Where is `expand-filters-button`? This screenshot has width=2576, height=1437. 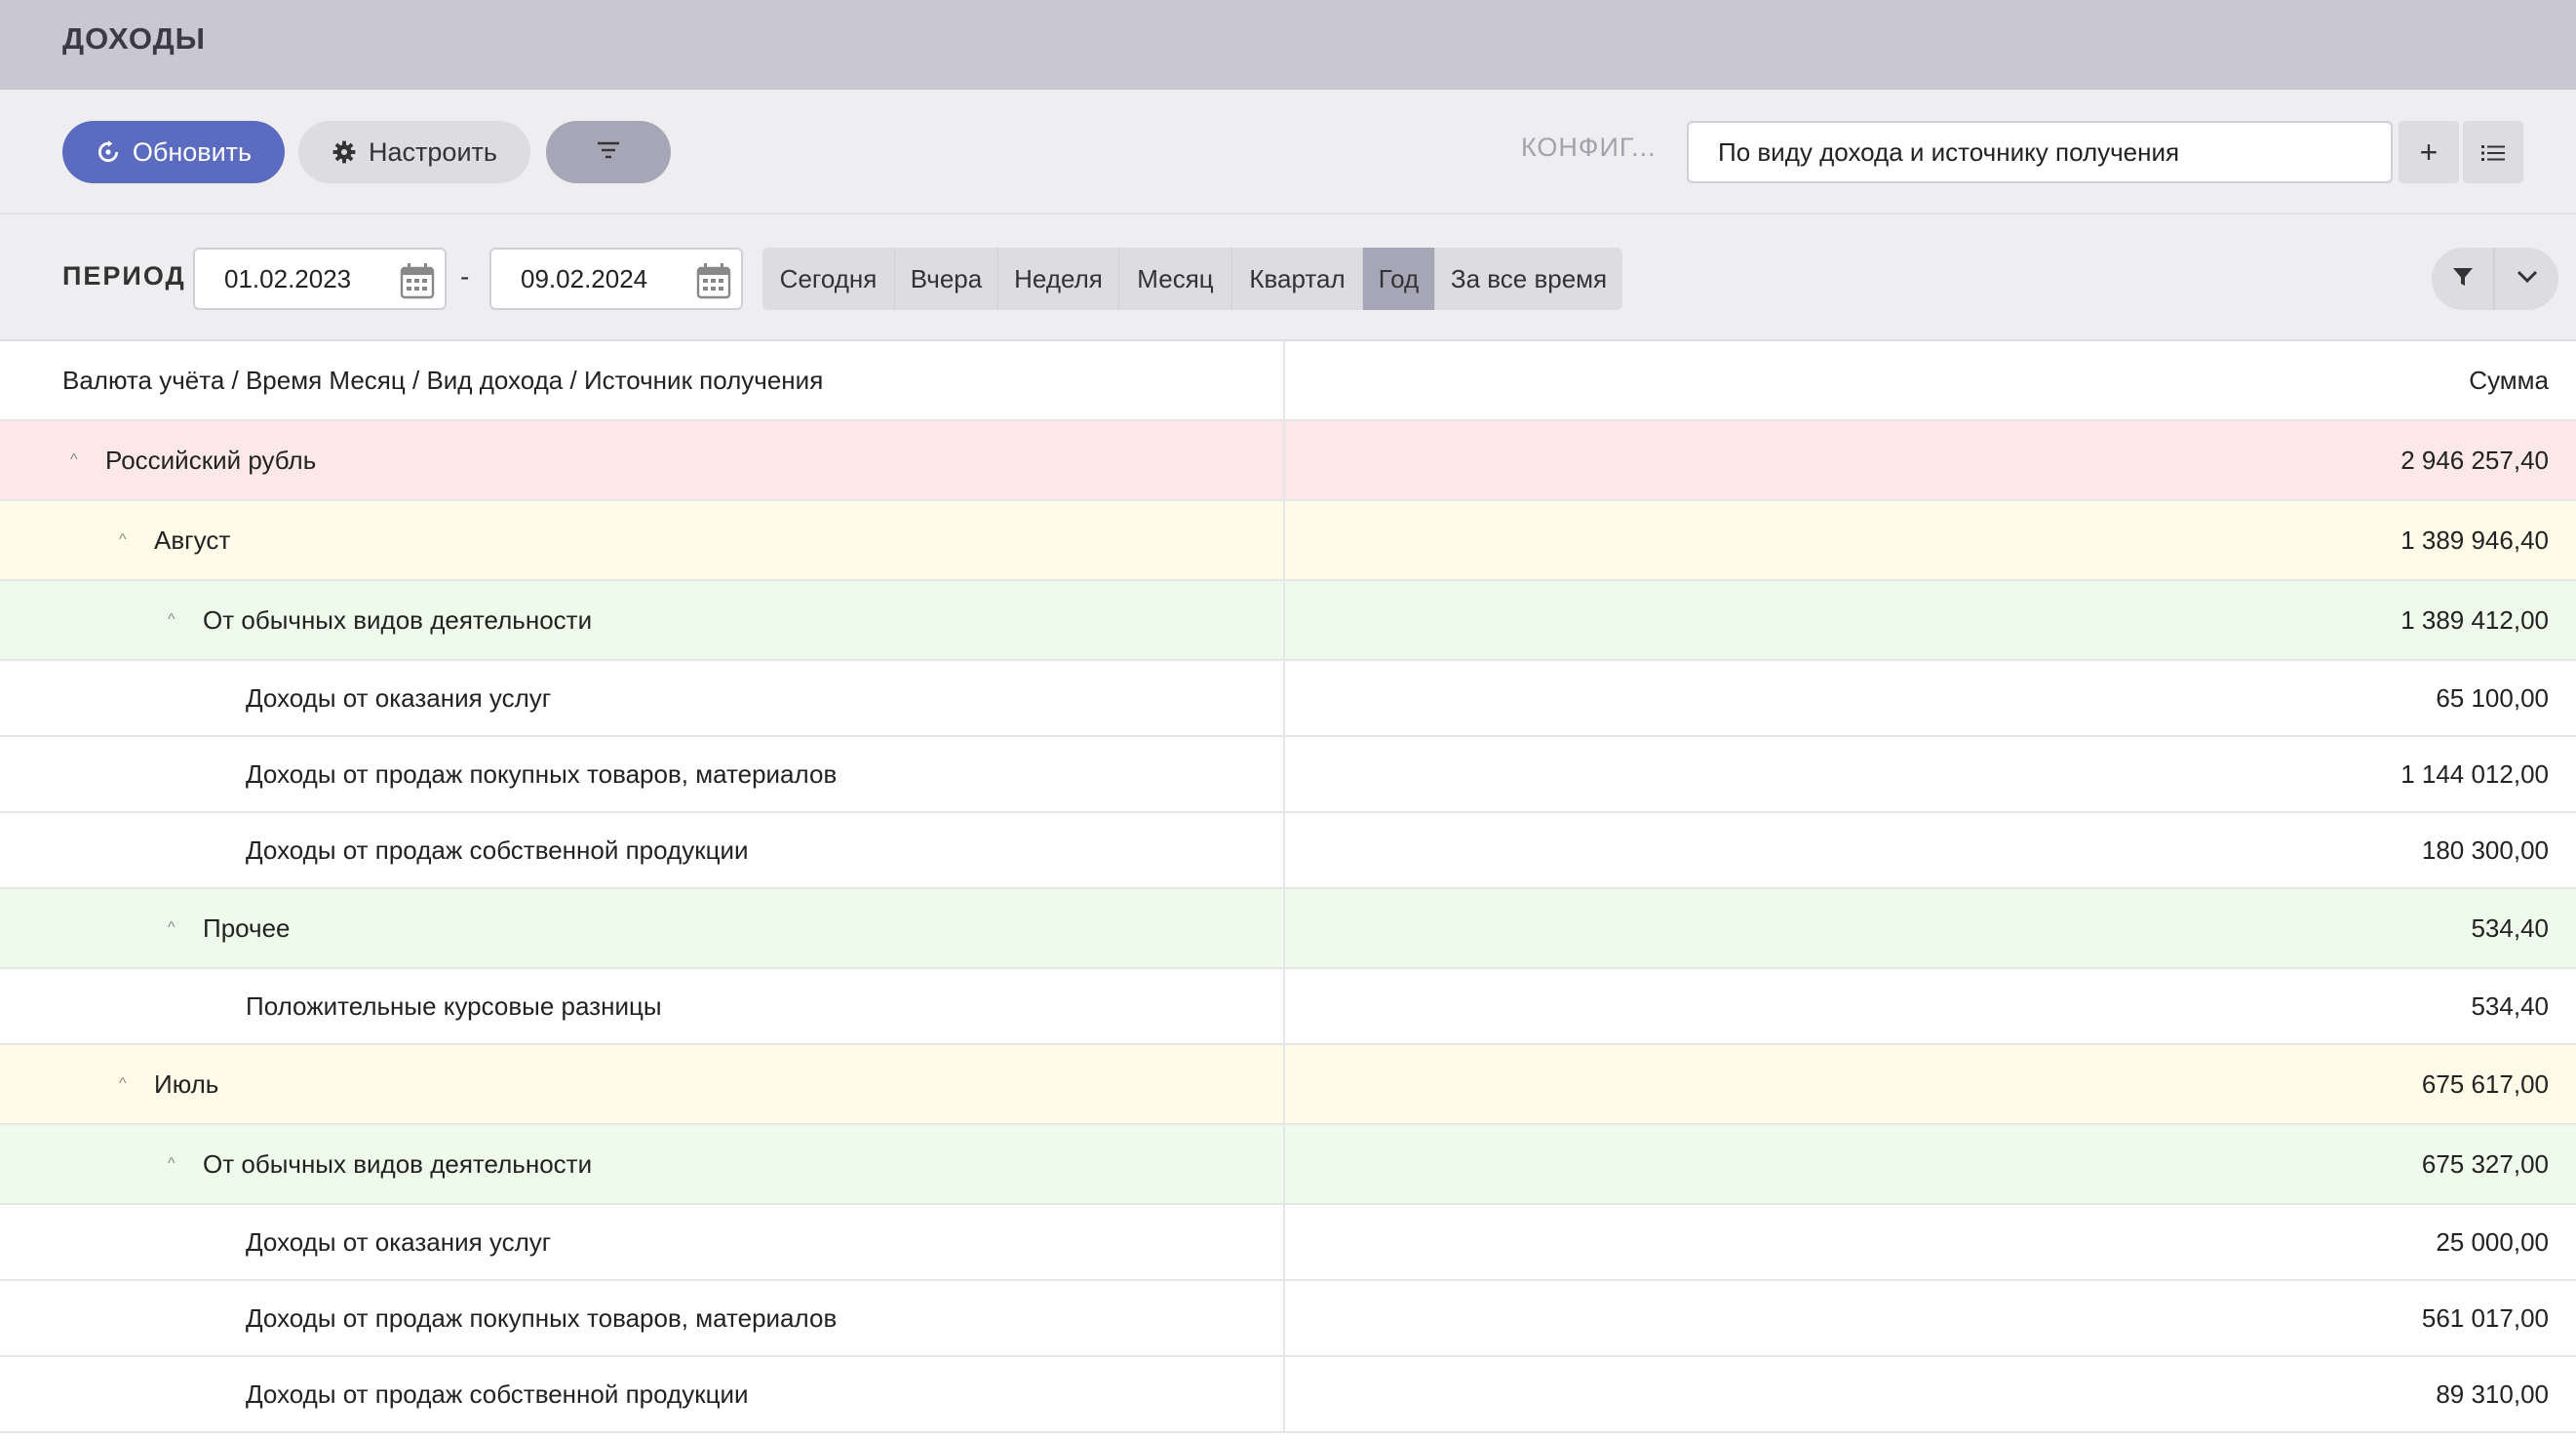 expand-filters-button is located at coordinates (2526, 279).